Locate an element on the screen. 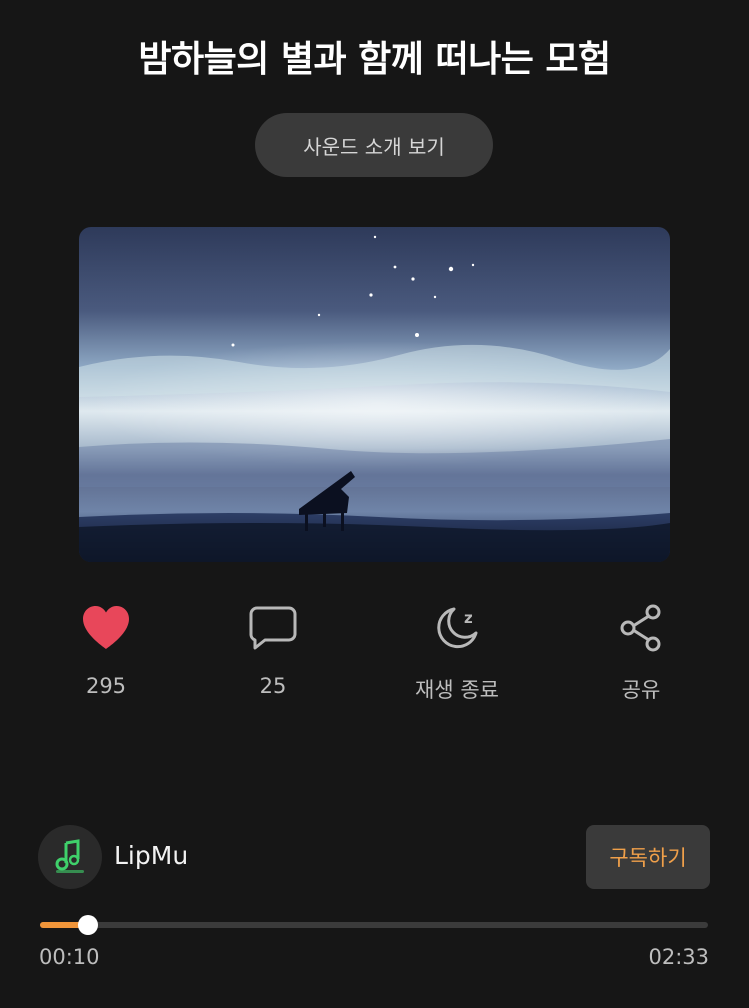  share-label: 공유 is located at coordinates (641, 690).